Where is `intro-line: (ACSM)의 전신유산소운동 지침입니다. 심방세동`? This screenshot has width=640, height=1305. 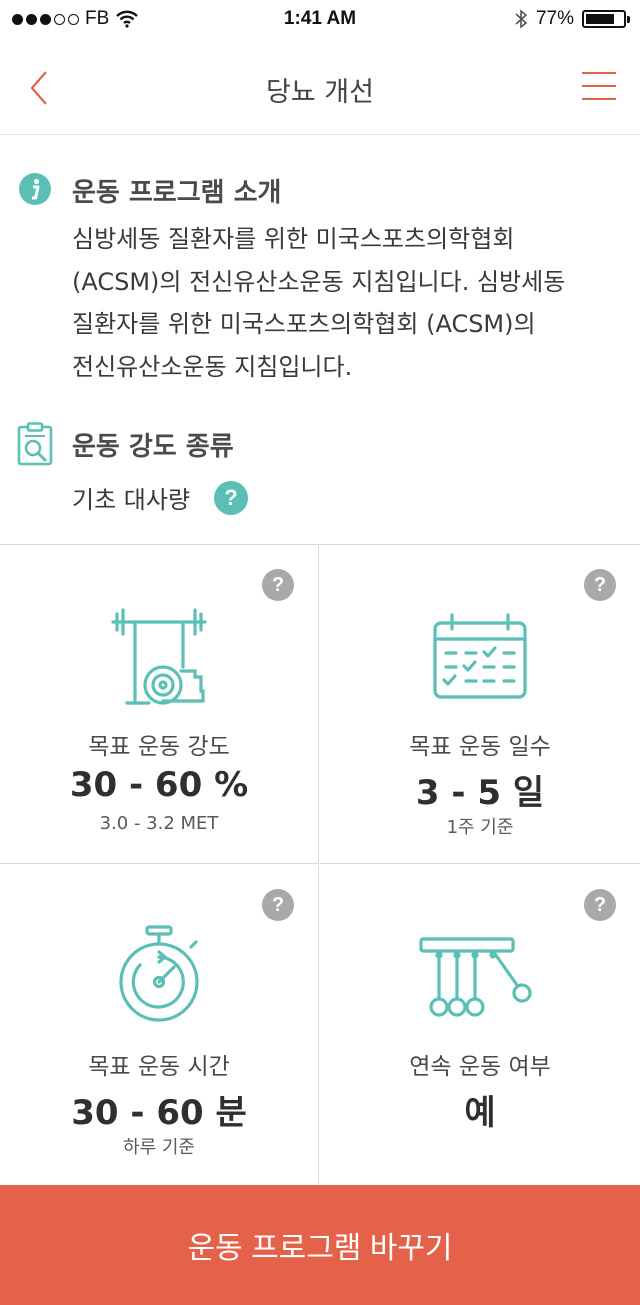 intro-line: (ACSM)의 전신유산소운동 지침입니다. 심방세동 is located at coordinates (319, 281).